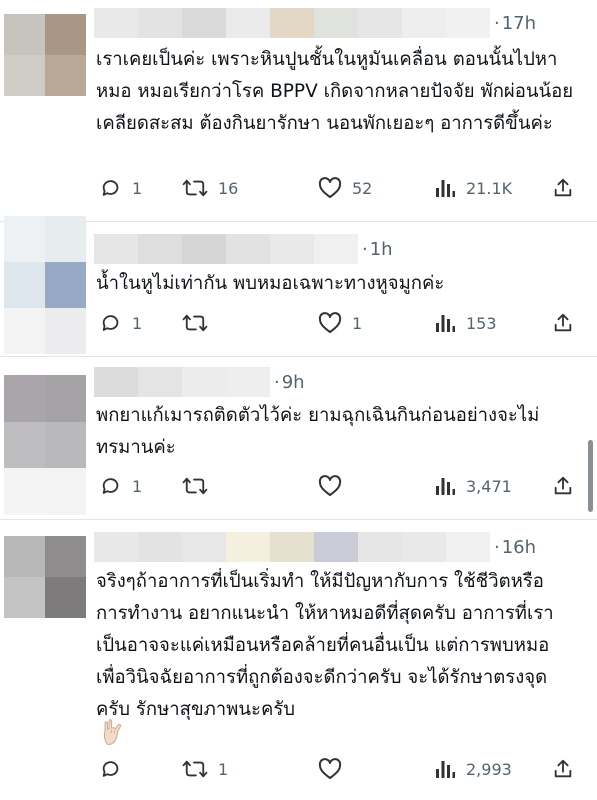 The image size is (597, 800). What do you see at coordinates (519, 547) in the screenshot?
I see `timestamp: 16h` at bounding box center [519, 547].